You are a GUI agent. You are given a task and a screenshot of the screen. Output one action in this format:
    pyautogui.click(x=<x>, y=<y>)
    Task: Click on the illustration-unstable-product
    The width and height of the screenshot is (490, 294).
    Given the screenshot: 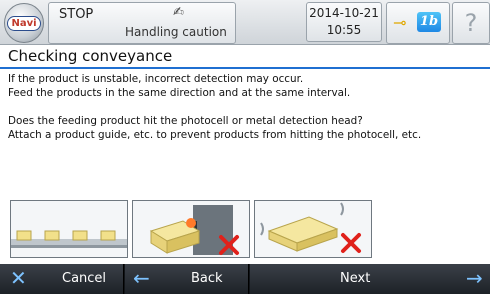 What is the action you would take?
    pyautogui.click(x=313, y=229)
    